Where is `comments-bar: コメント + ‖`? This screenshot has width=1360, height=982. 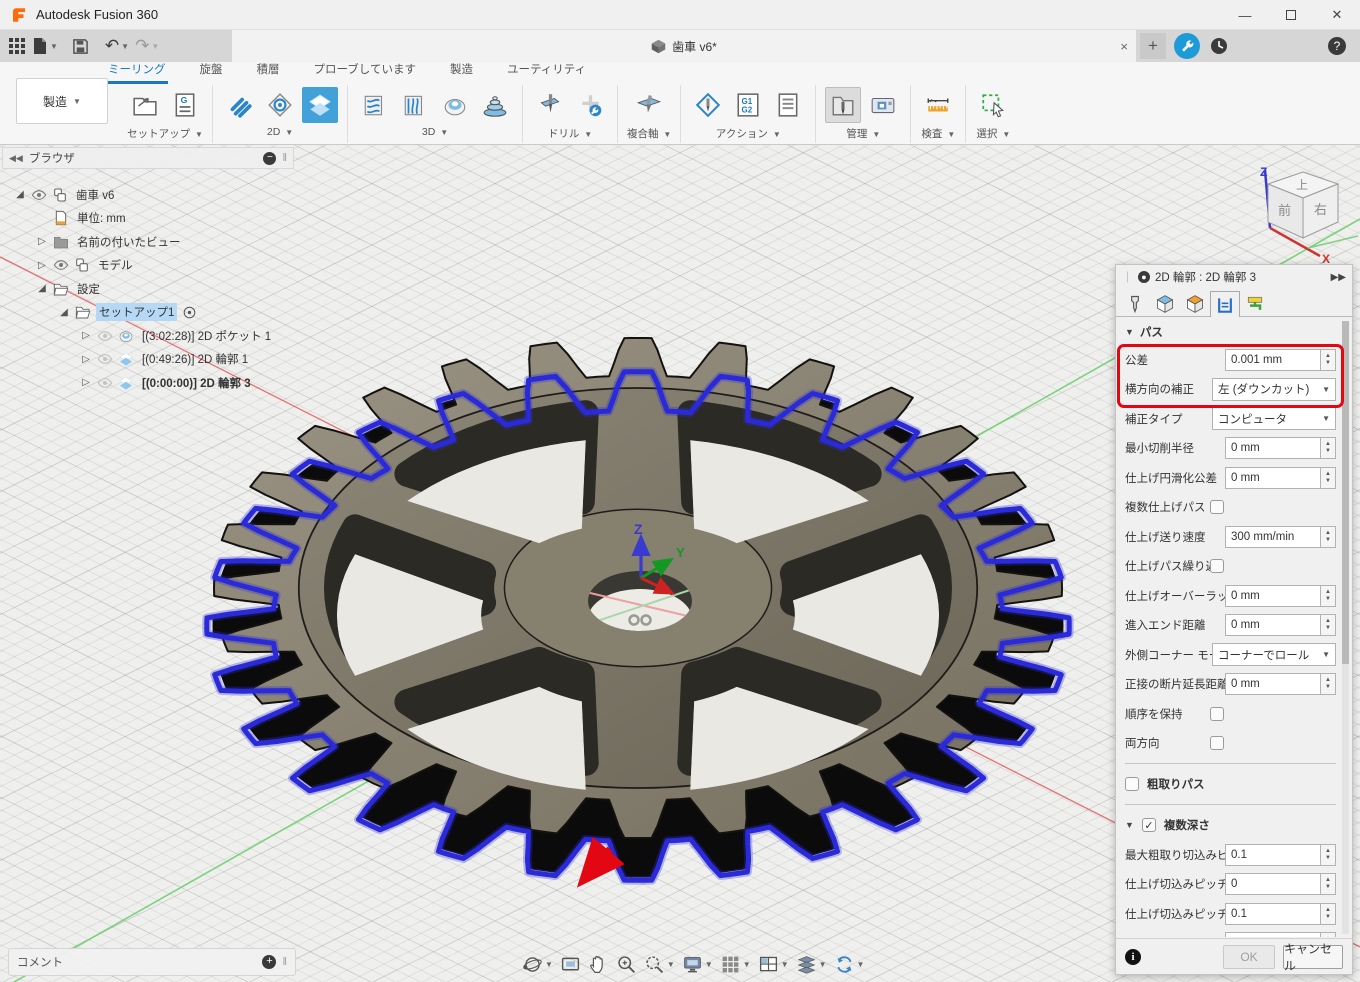
comments-bar: コメント + ‖ is located at coordinates (152, 962).